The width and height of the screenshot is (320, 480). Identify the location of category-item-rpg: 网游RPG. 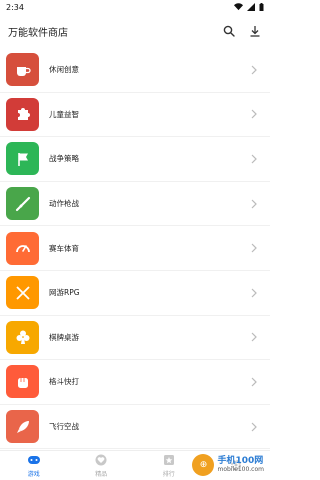
(135, 293).